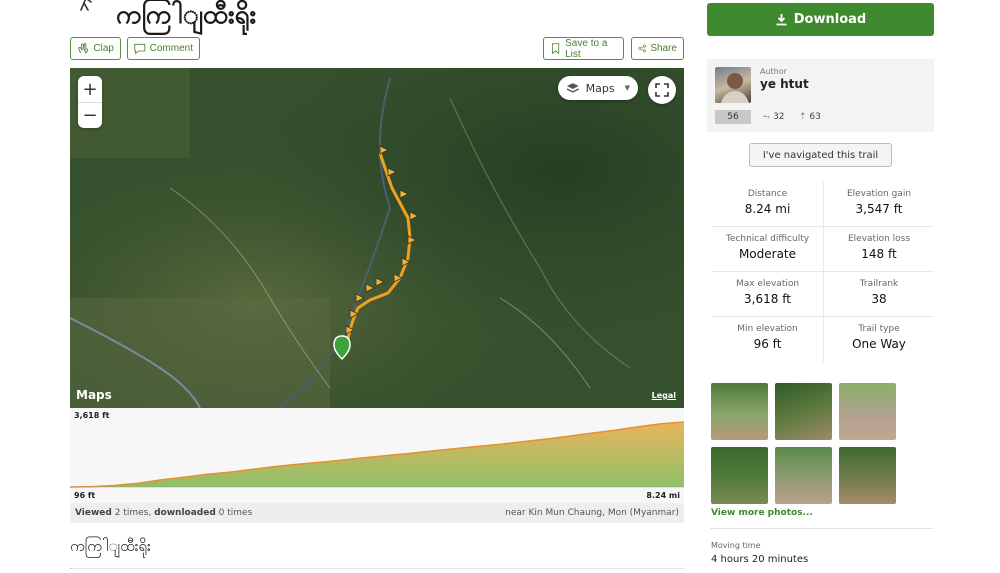  I want to click on hiking-icon, so click(86, 5).